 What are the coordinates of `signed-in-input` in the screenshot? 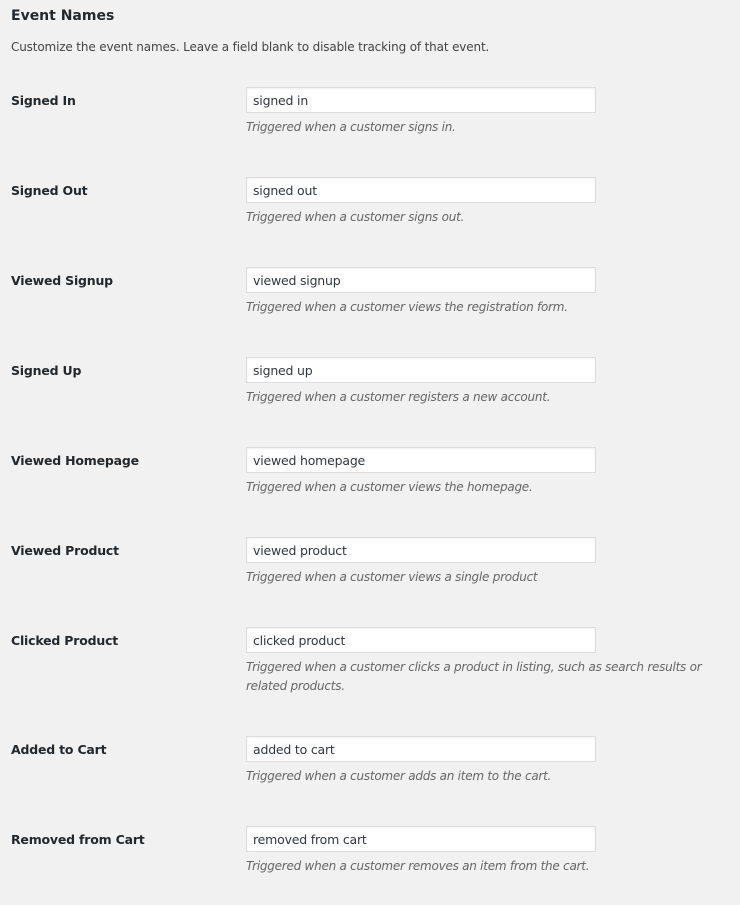 It's located at (421, 100).